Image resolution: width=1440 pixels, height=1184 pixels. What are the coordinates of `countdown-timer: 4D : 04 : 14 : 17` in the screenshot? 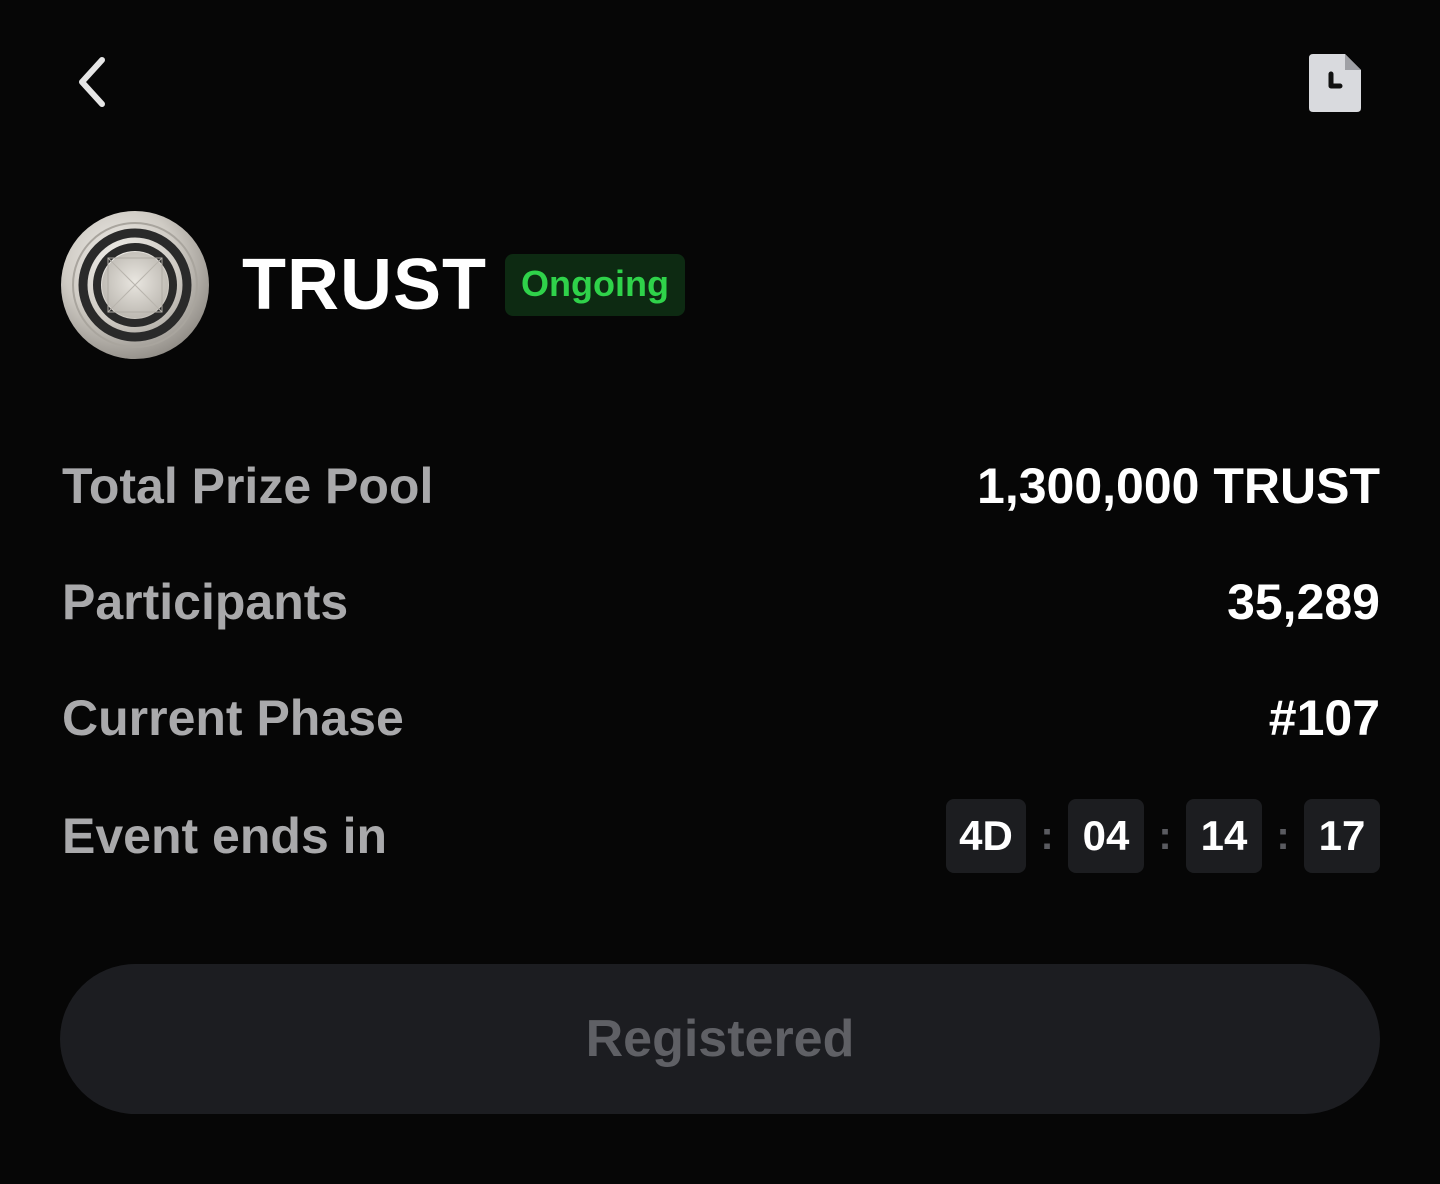 It's located at (1163, 836).